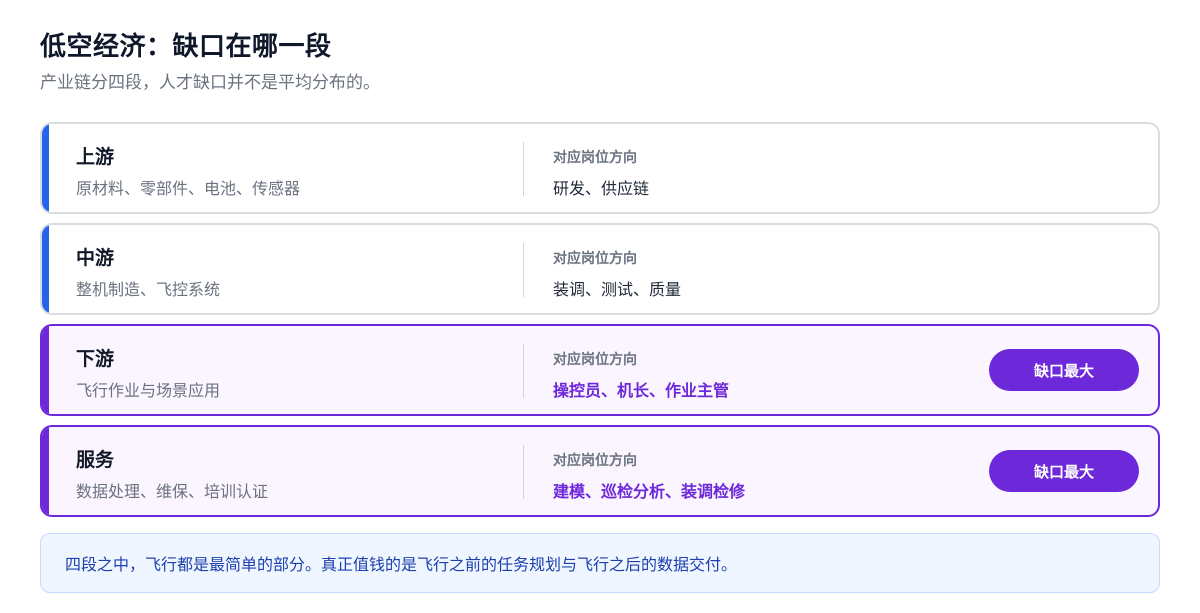 Image resolution: width=1200 pixels, height=613 pixels. I want to click on roles-value: 建模、巡检分析、装调检修, so click(649, 491).